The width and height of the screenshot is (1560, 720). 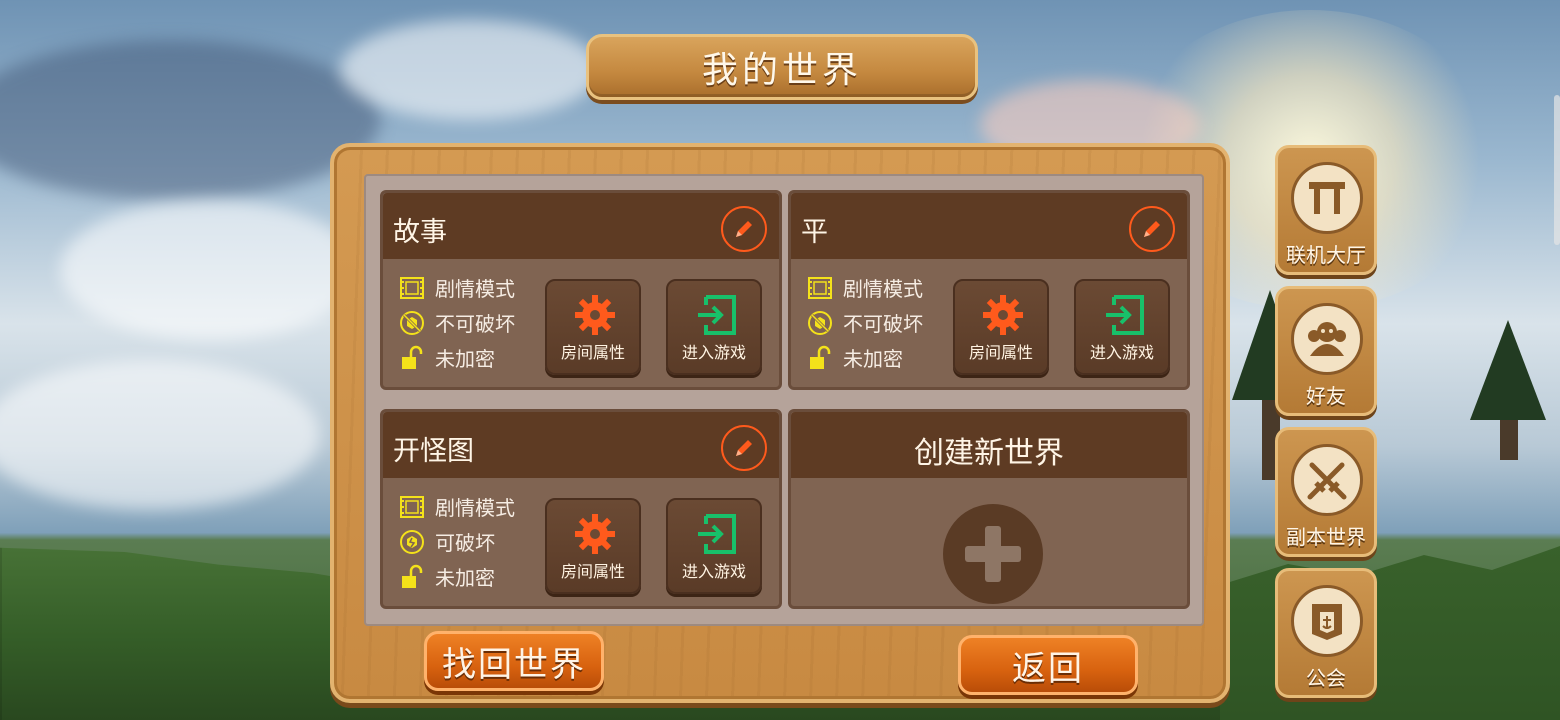 I want to click on world-card-header: 平, so click(x=989, y=226).